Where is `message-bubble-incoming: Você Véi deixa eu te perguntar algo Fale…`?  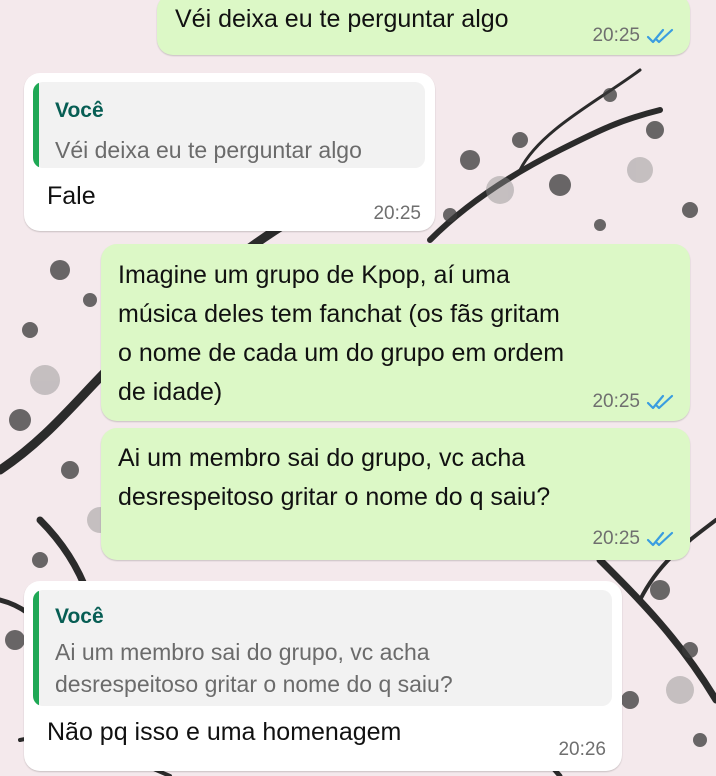
message-bubble-incoming: Você Véi deixa eu te perguntar algo Fale… is located at coordinates (229, 152).